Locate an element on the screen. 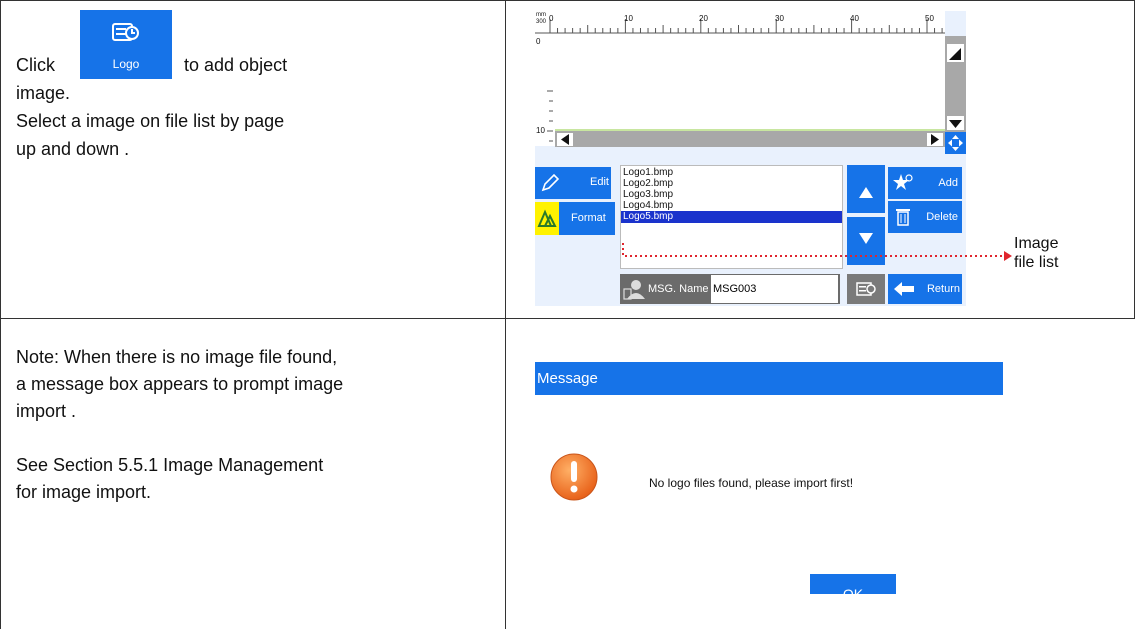 This screenshot has height=629, width=1135. return-arrow-icon is located at coordinates (904, 289).